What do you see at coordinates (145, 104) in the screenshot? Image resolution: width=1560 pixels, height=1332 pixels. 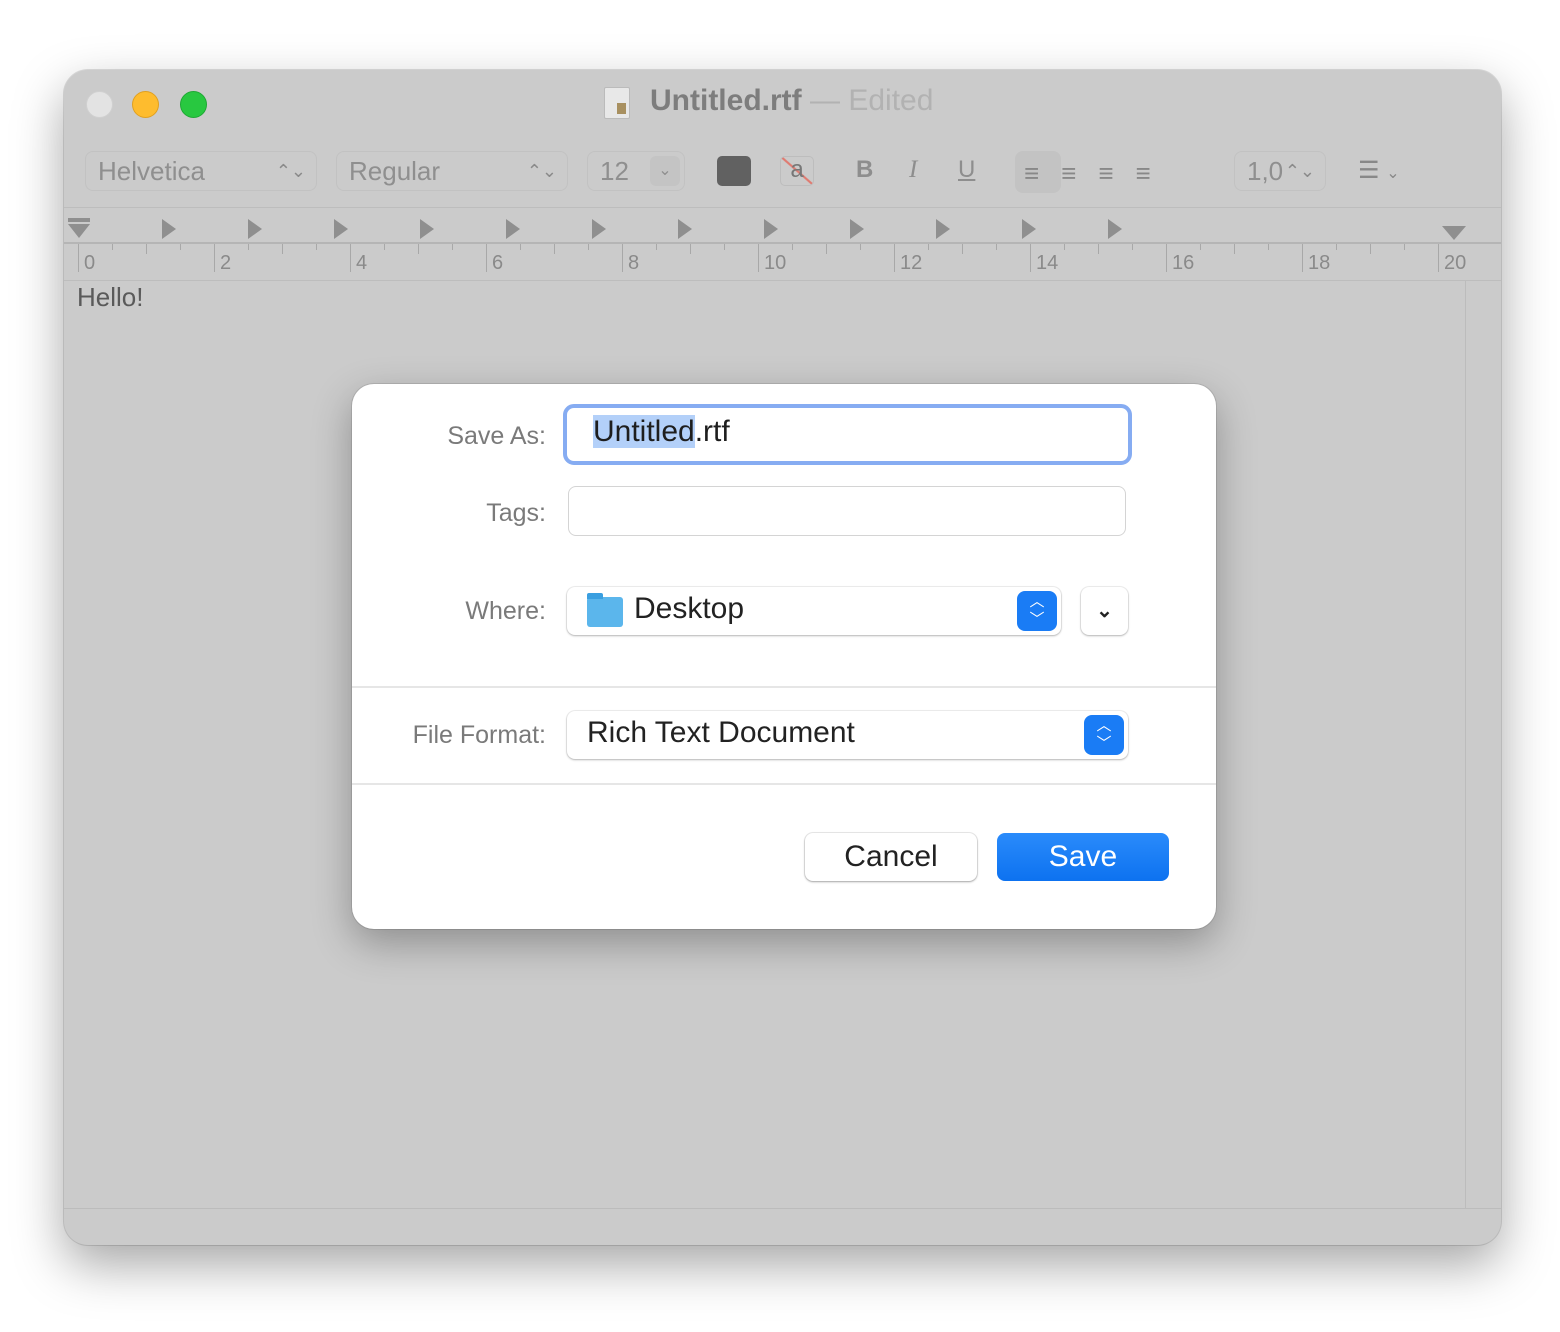 I see `minimize-button` at bounding box center [145, 104].